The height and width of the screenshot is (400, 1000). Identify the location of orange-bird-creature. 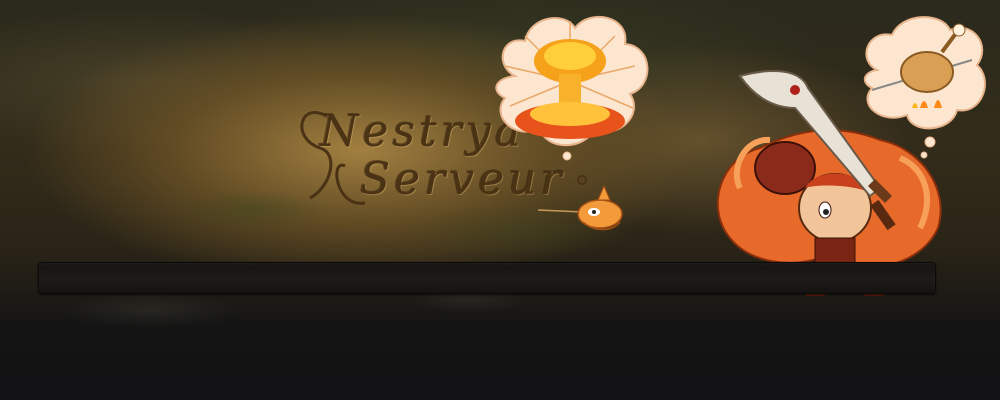
(580, 207).